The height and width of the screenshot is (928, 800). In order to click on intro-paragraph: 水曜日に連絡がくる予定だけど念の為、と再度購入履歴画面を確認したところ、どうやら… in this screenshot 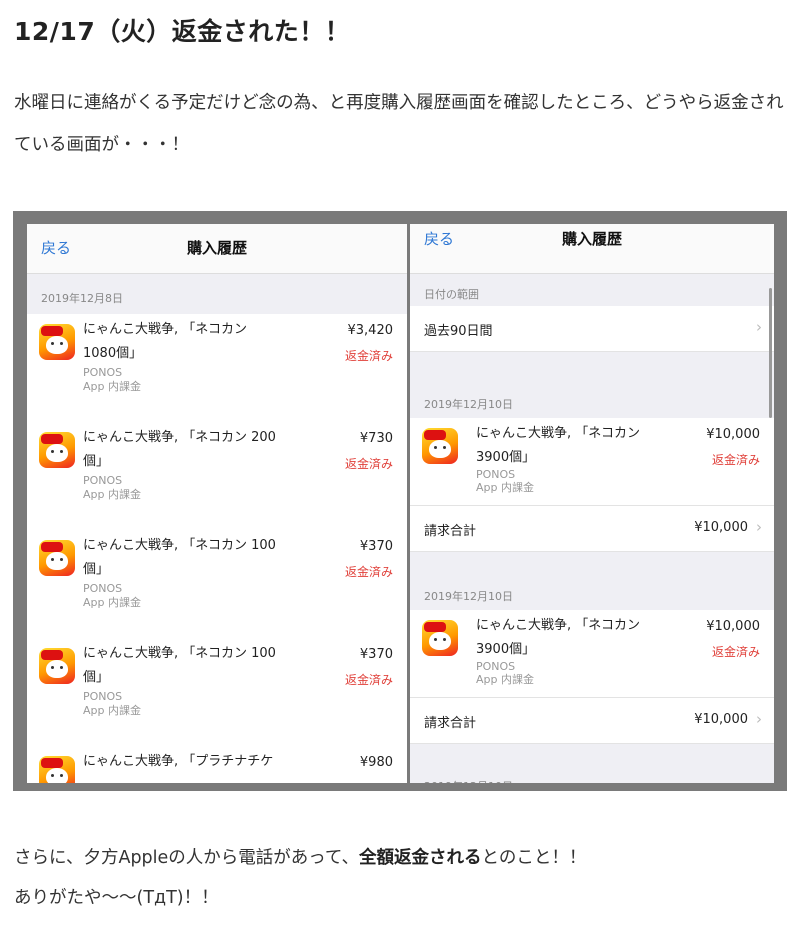, I will do `click(399, 124)`.